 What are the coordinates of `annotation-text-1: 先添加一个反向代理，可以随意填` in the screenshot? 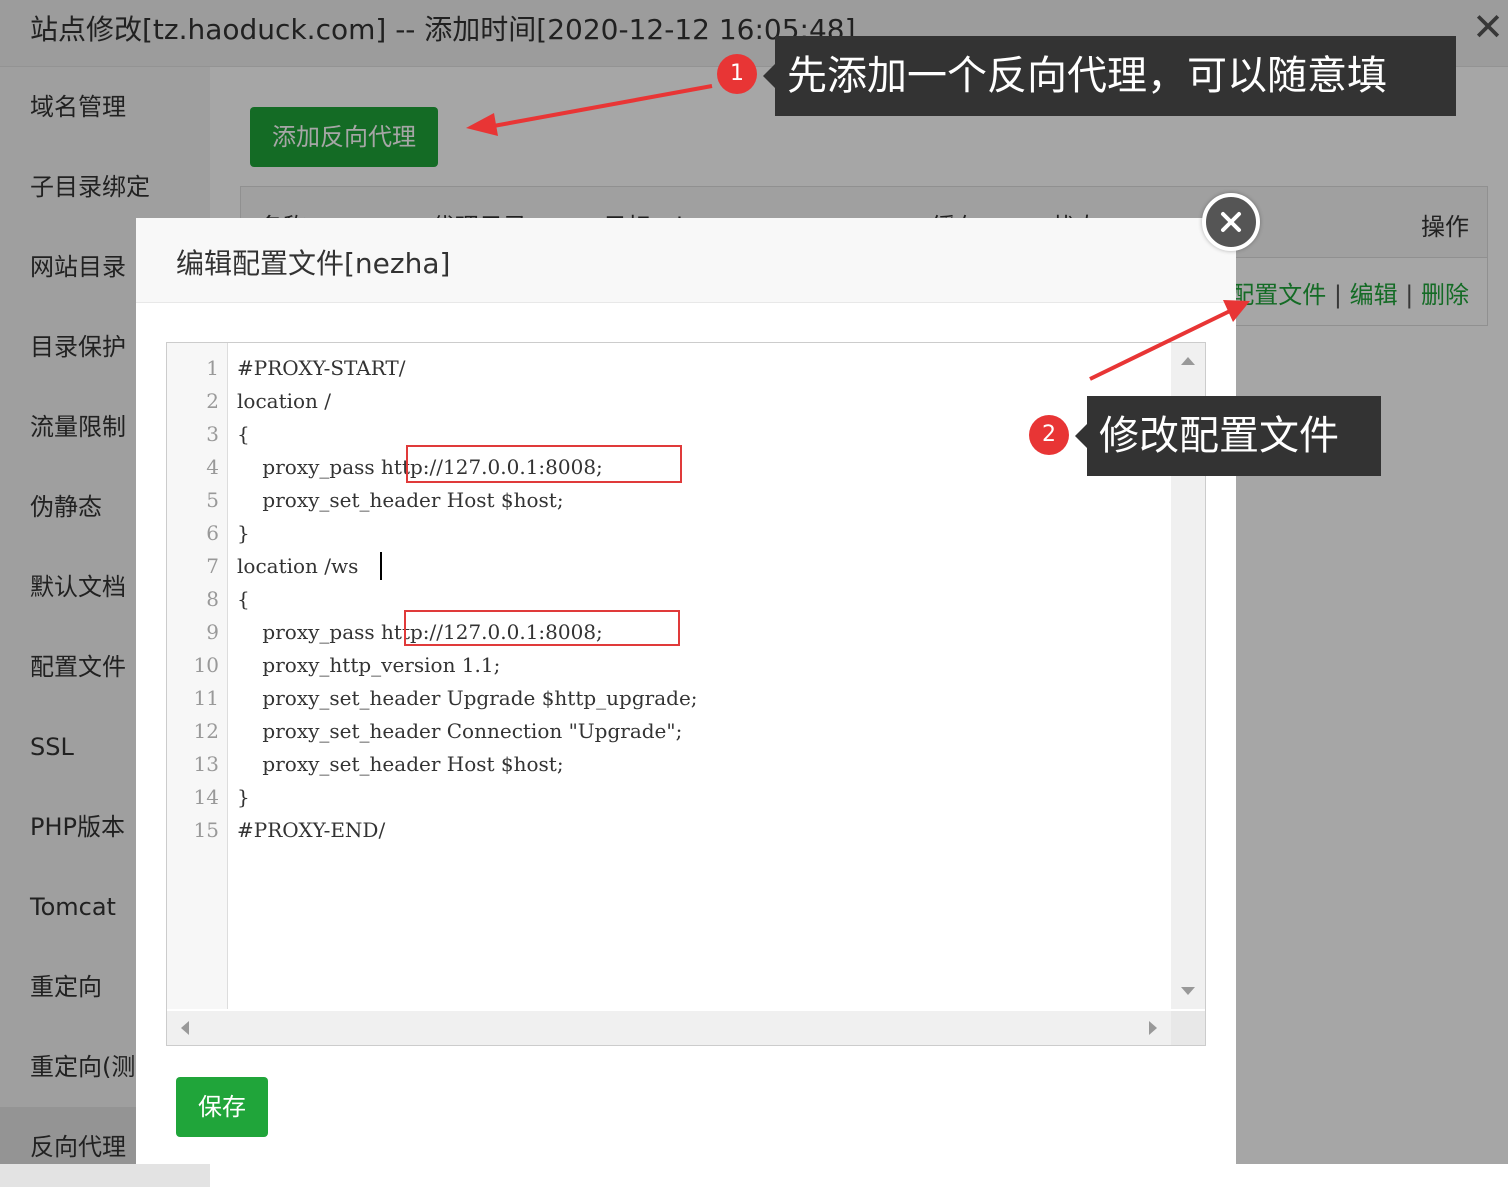 It's located at (1087, 76).